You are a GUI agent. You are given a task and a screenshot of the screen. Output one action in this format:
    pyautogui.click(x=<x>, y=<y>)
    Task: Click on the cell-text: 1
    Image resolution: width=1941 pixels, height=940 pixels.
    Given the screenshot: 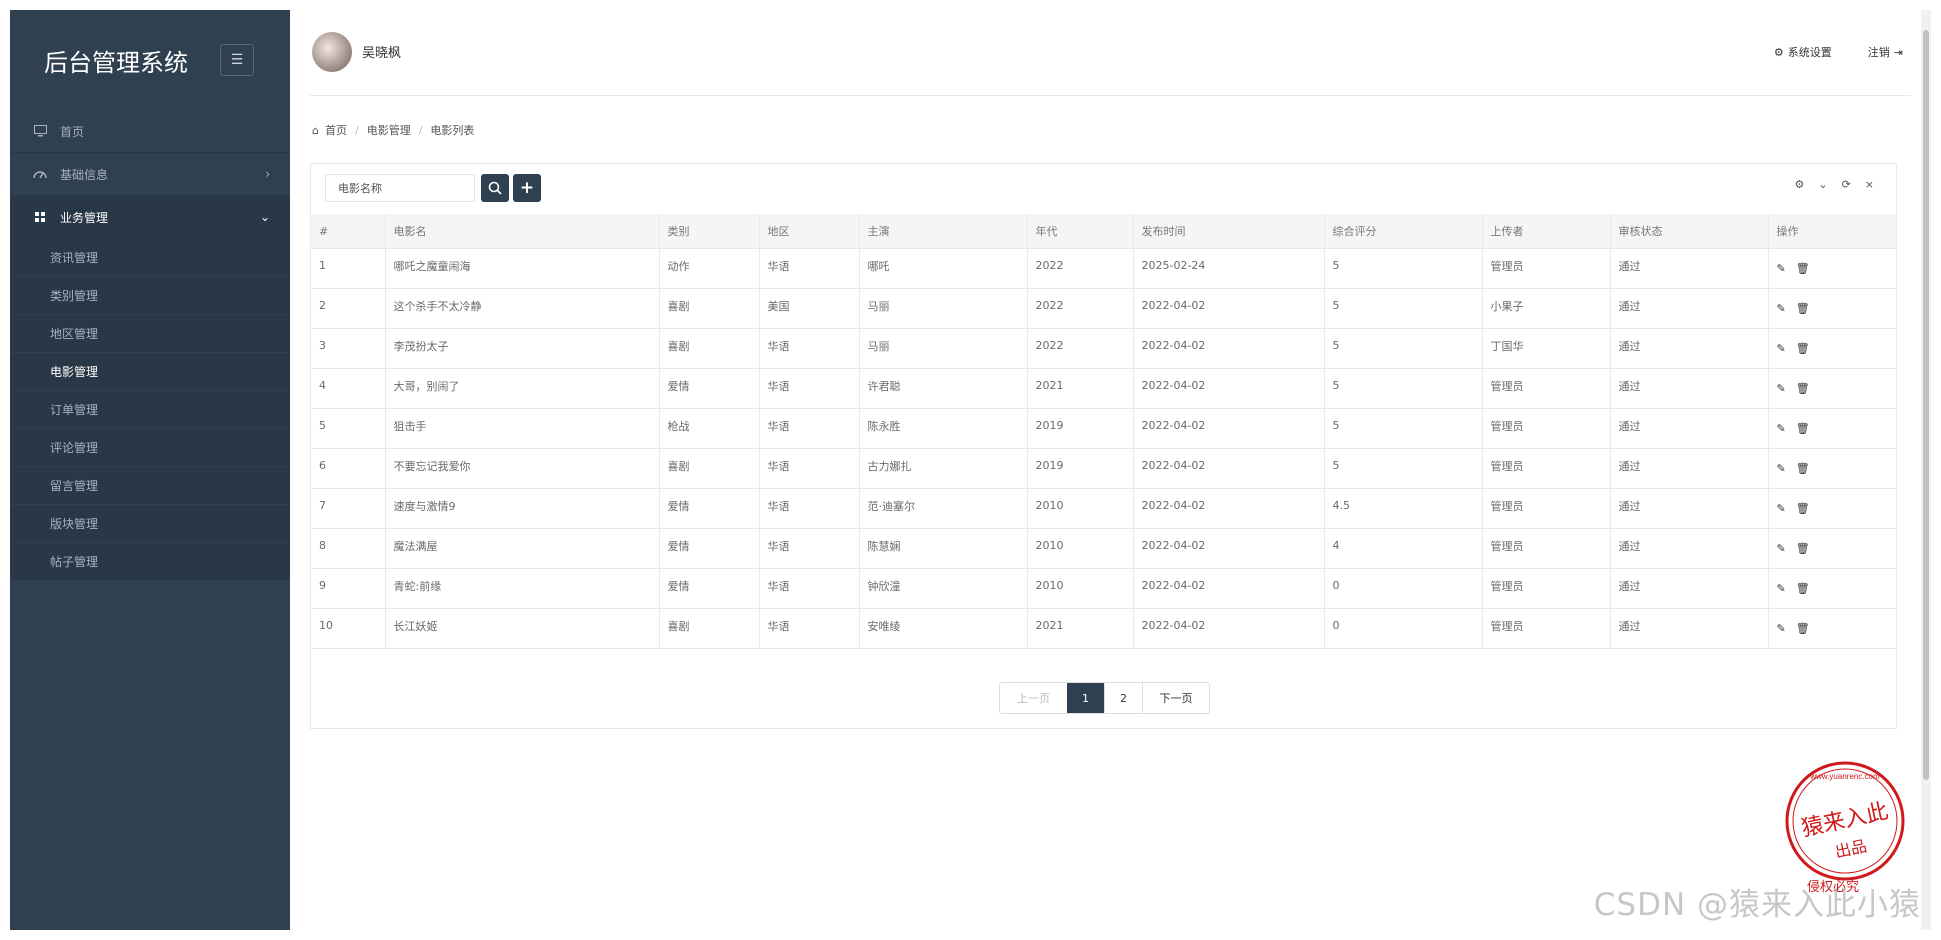 What is the action you would take?
    pyautogui.click(x=322, y=265)
    